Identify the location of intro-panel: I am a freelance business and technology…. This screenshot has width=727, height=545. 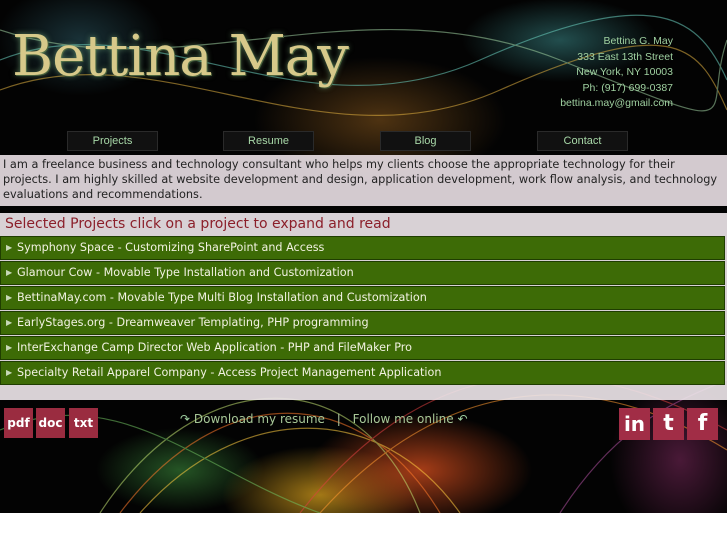
(363, 180).